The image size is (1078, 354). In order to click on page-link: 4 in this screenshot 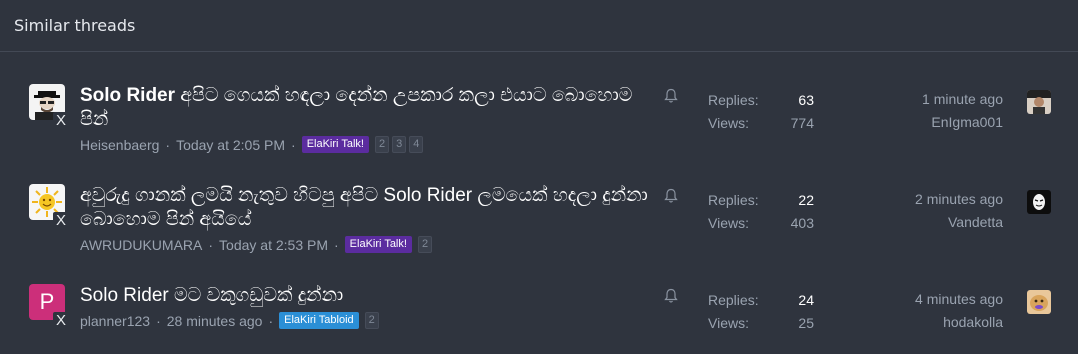, I will do `click(416, 144)`.